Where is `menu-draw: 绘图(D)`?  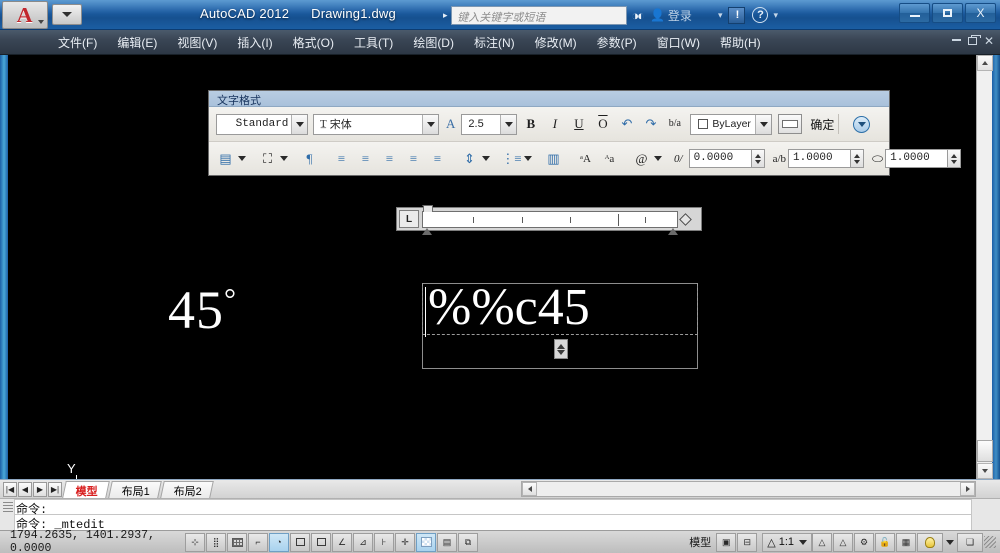 menu-draw: 绘图(D) is located at coordinates (433, 42).